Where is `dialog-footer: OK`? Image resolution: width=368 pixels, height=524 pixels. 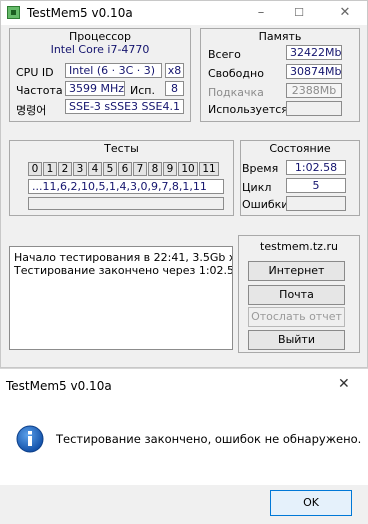 dialog-footer: OK is located at coordinates (184, 504).